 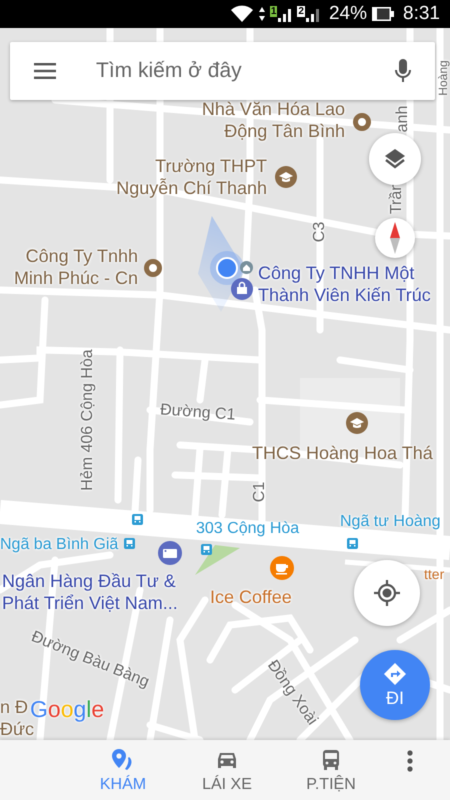 What do you see at coordinates (348, 14) in the screenshot?
I see `battery-percent: 24%` at bounding box center [348, 14].